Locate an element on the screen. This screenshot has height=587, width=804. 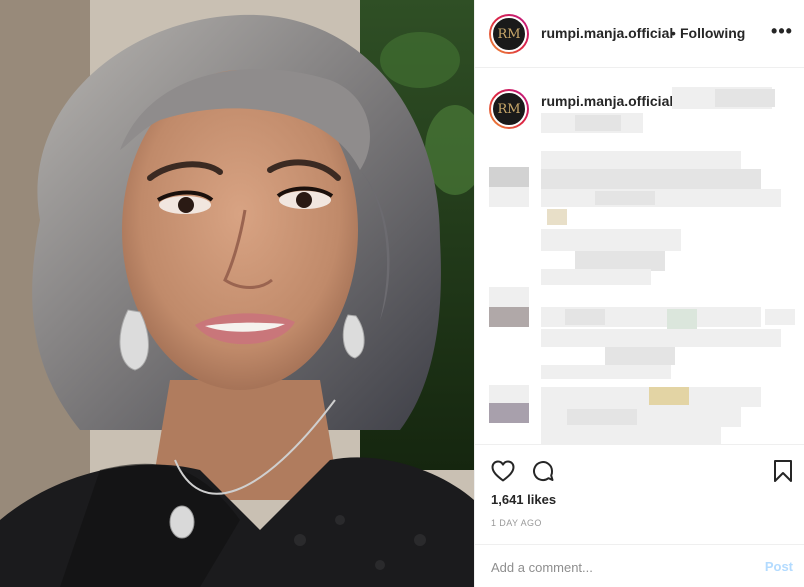
likes-count: 1,641 likes is located at coordinates (523, 499).